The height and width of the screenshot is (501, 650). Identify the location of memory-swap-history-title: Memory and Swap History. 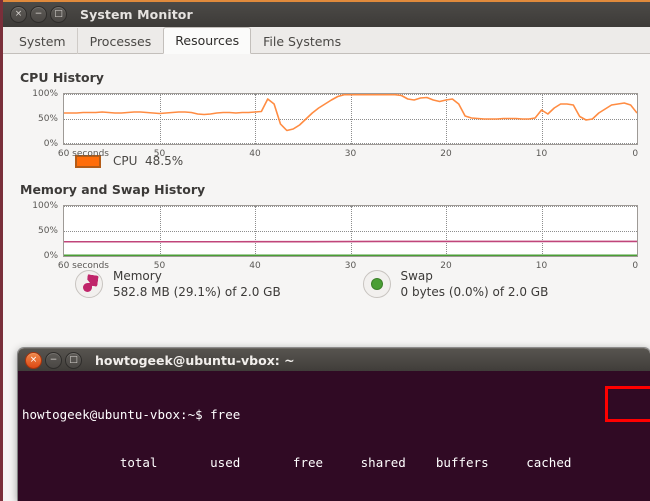
(113, 189).